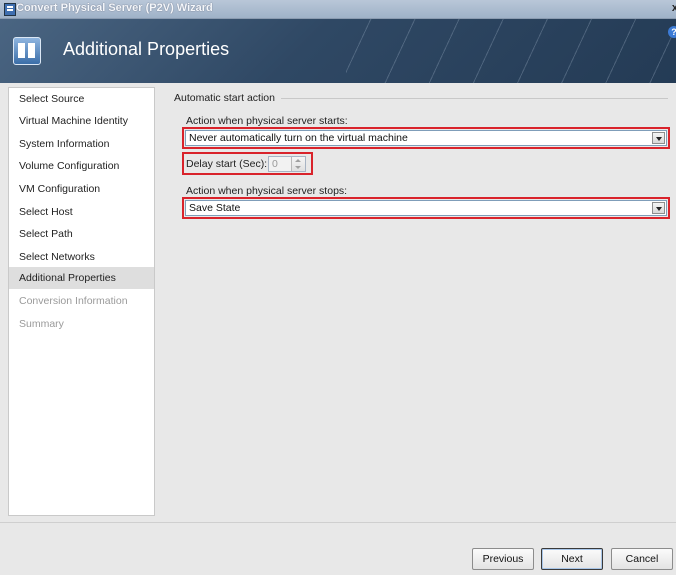 The height and width of the screenshot is (575, 676). I want to click on sidebar-item-virtual-machine-identity: Virtual Machine Identity, so click(81, 121).